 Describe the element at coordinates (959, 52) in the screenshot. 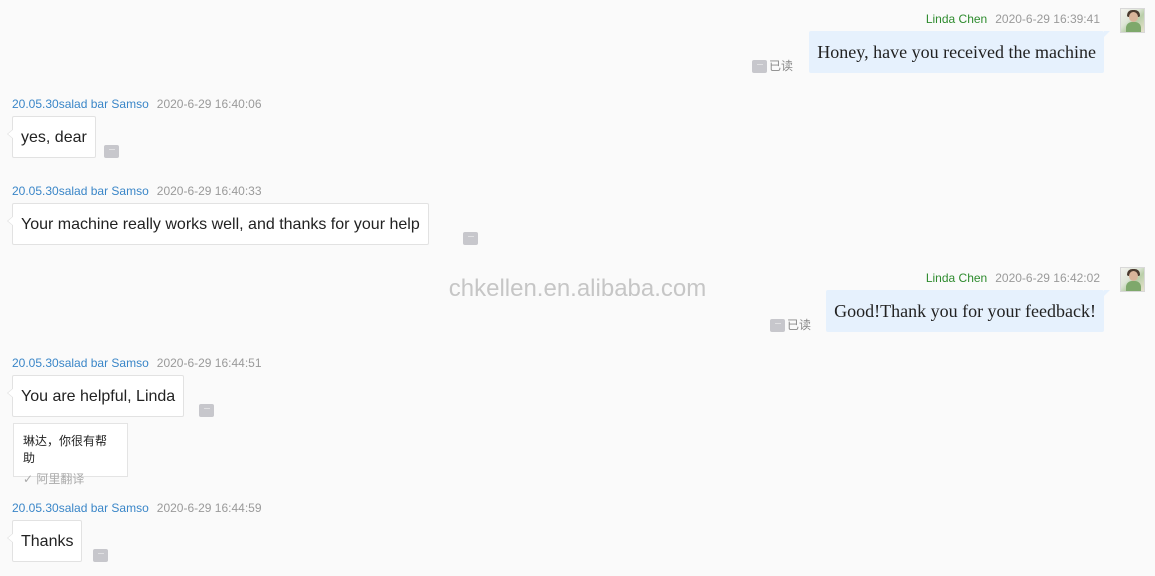

I see `message-bubble: Honey, have you received the machine` at that location.